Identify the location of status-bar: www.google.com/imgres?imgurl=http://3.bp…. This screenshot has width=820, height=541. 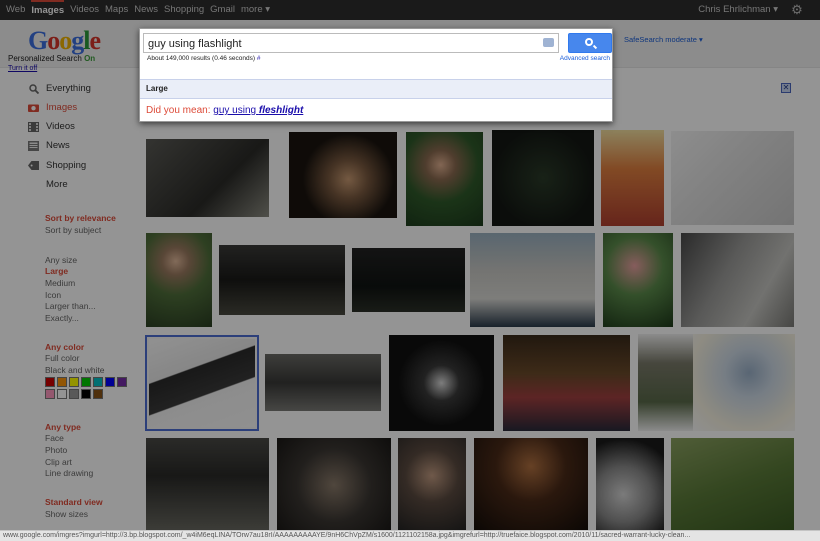
(410, 535).